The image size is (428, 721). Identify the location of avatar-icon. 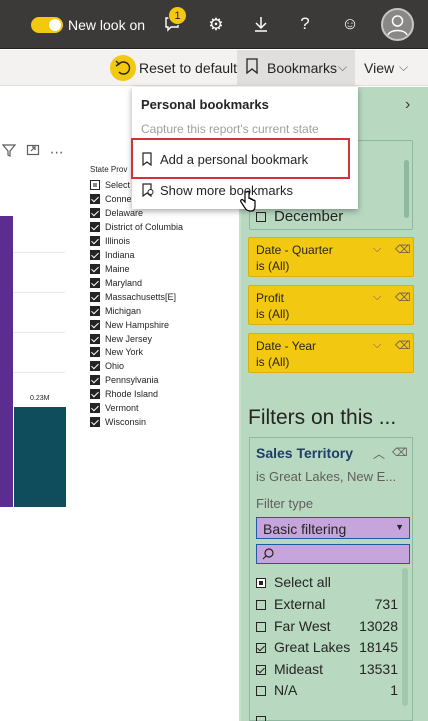
(397, 24).